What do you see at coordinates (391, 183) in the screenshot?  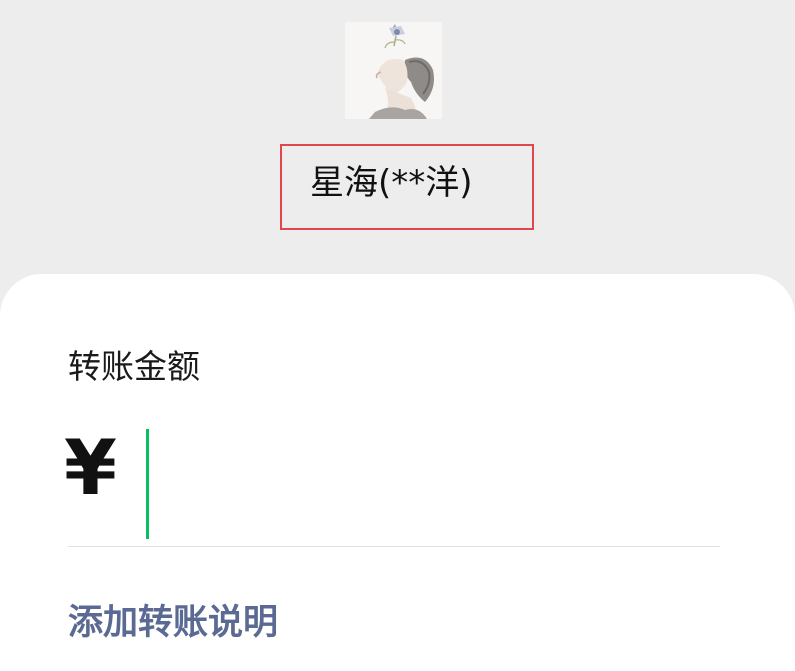 I see `recipient-name: 星海(**洋)` at bounding box center [391, 183].